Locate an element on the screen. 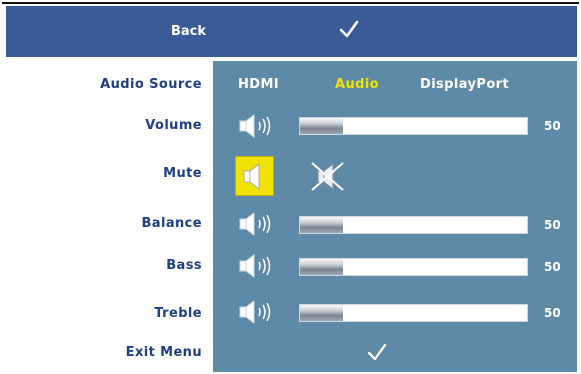  volume-slider-fill is located at coordinates (321, 126).